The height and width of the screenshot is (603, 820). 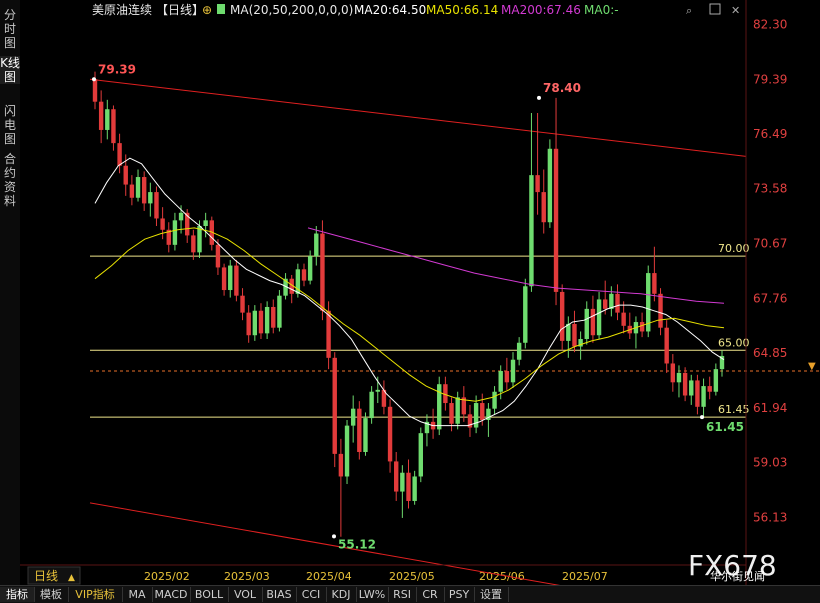 What do you see at coordinates (462, 10) in the screenshot?
I see `ma50-value: MA50:66.14` at bounding box center [462, 10].